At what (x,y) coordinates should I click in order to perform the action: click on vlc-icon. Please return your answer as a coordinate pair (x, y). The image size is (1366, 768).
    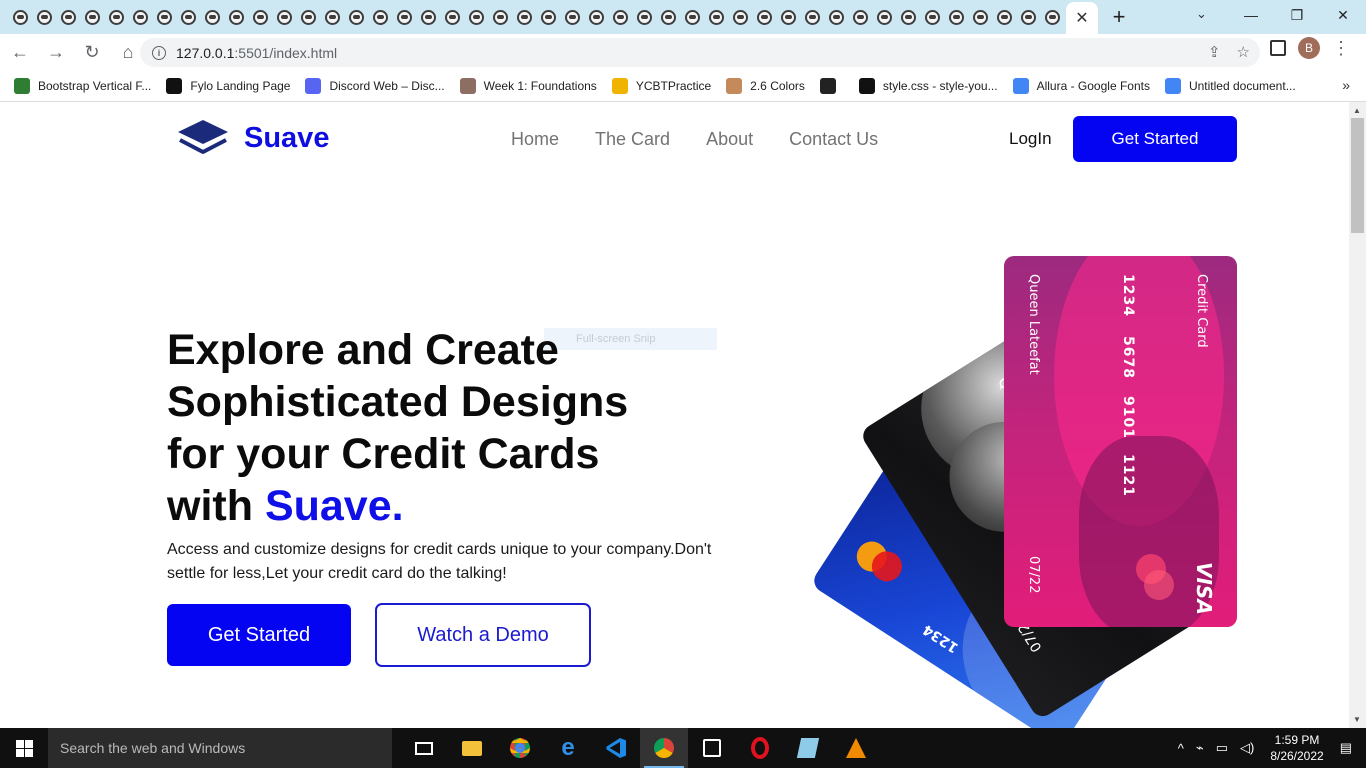
    Looking at the image, I should click on (856, 748).